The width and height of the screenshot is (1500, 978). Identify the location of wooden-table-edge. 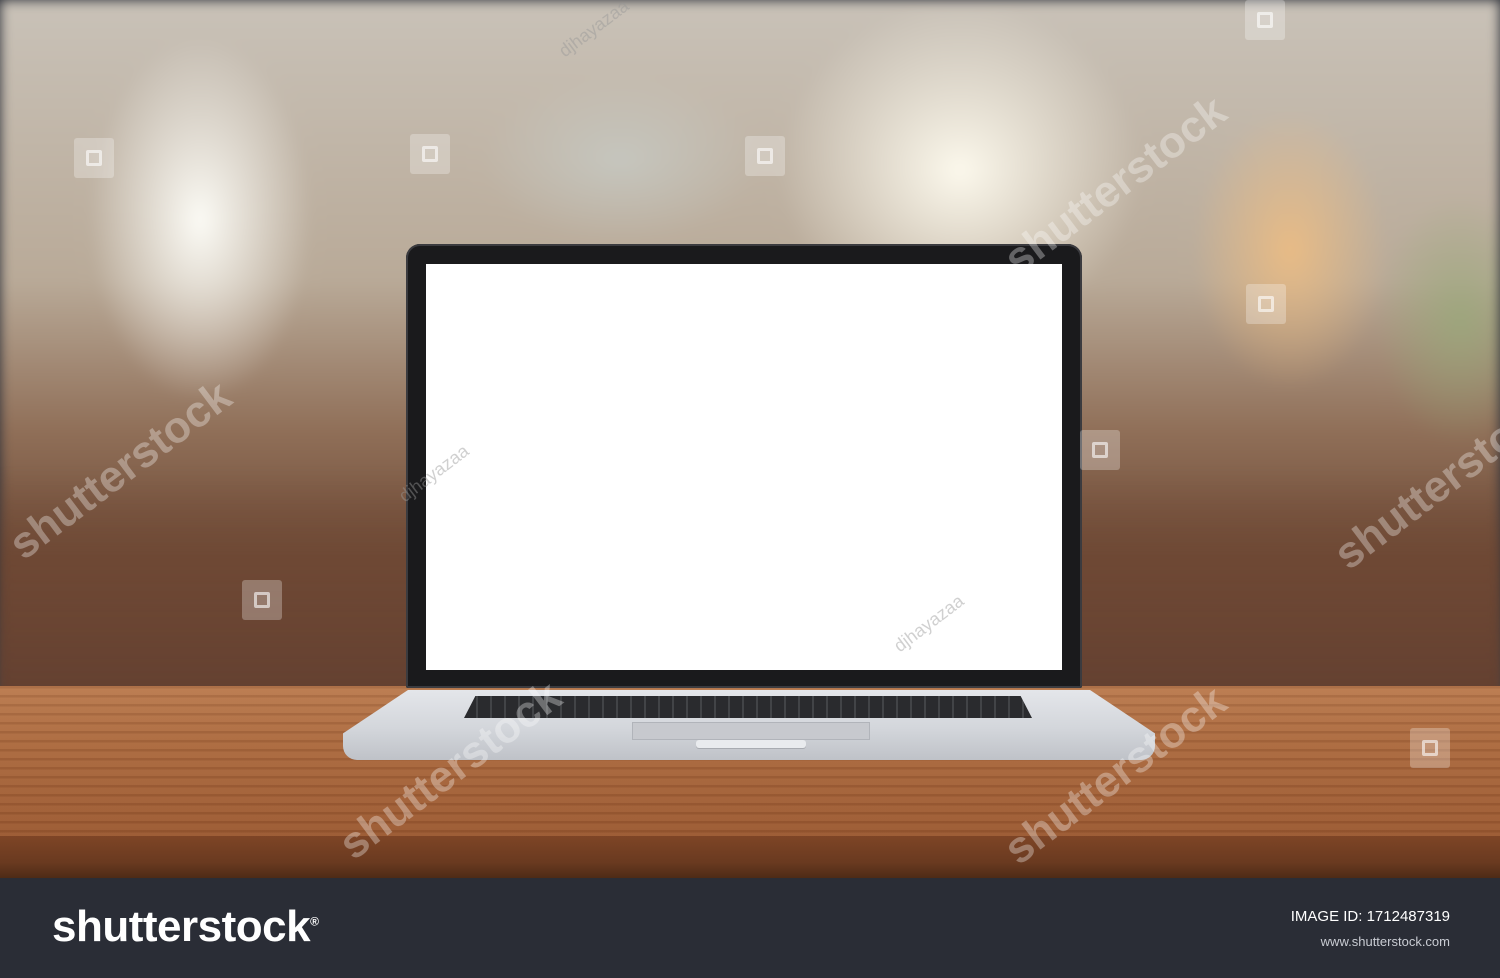
(750, 858).